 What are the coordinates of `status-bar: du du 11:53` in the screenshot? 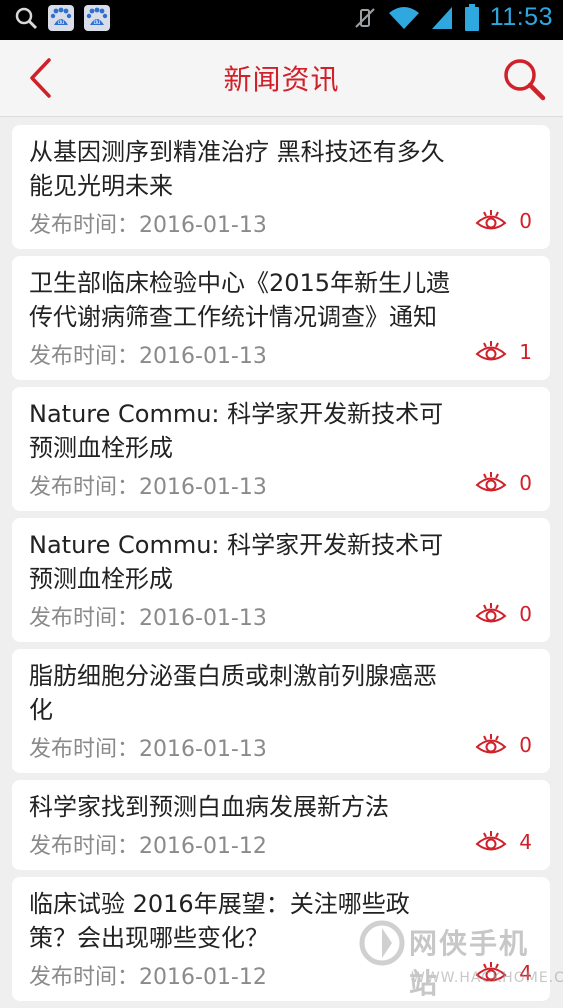 It's located at (281, 20).